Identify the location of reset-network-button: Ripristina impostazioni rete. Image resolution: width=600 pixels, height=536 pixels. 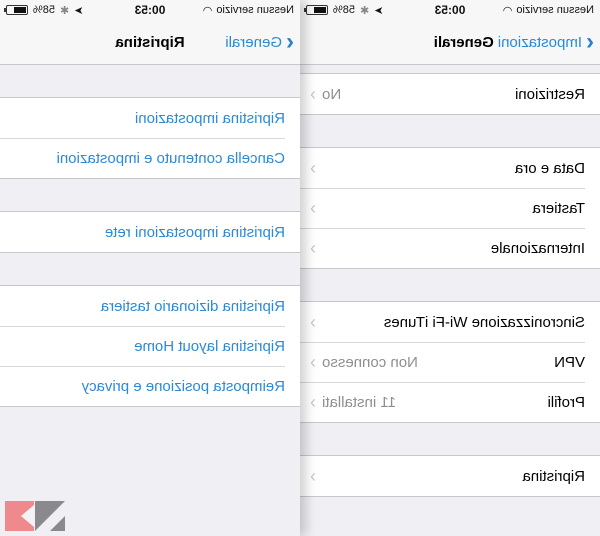
(150, 232).